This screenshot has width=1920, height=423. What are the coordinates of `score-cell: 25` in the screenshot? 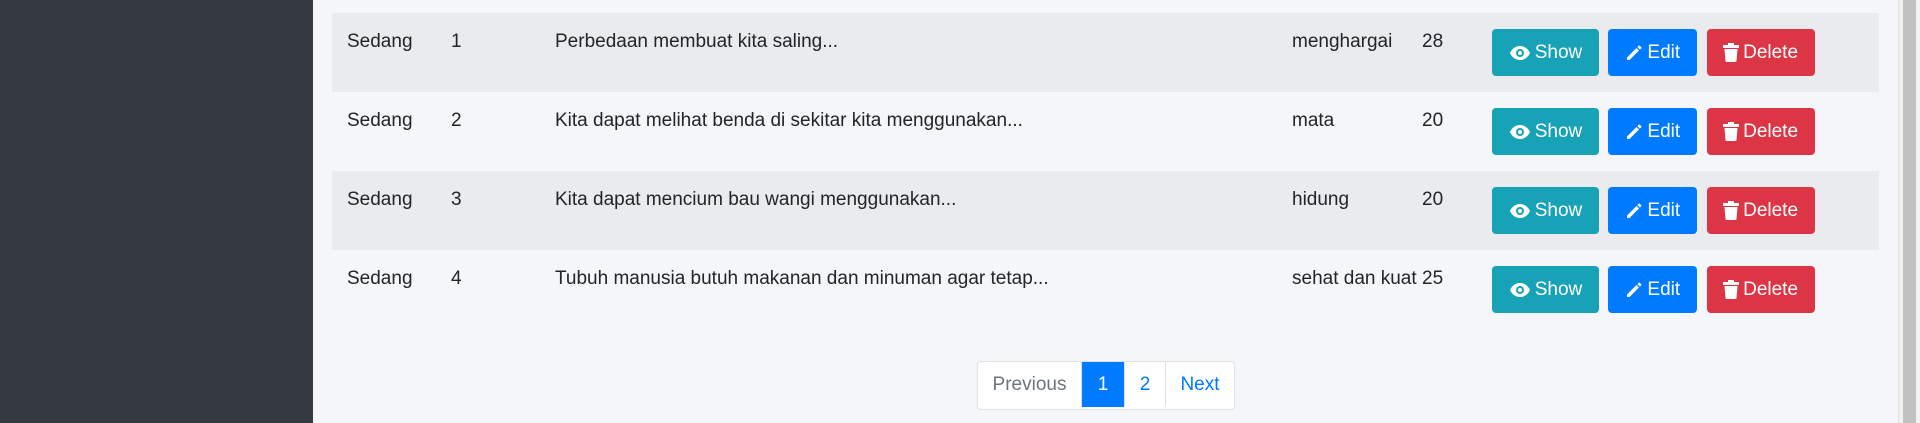 It's located at (1433, 278).